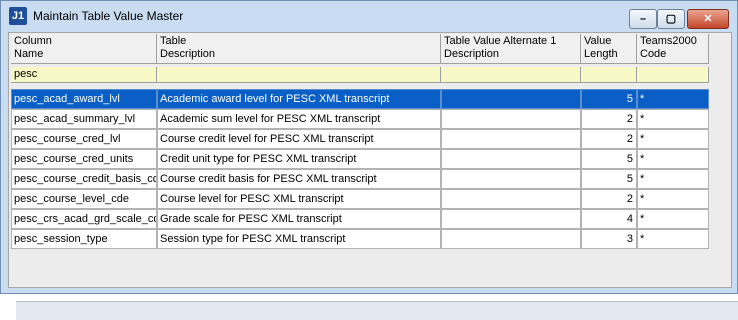 This screenshot has width=738, height=320. I want to click on cell-value-length: 4, so click(609, 219).